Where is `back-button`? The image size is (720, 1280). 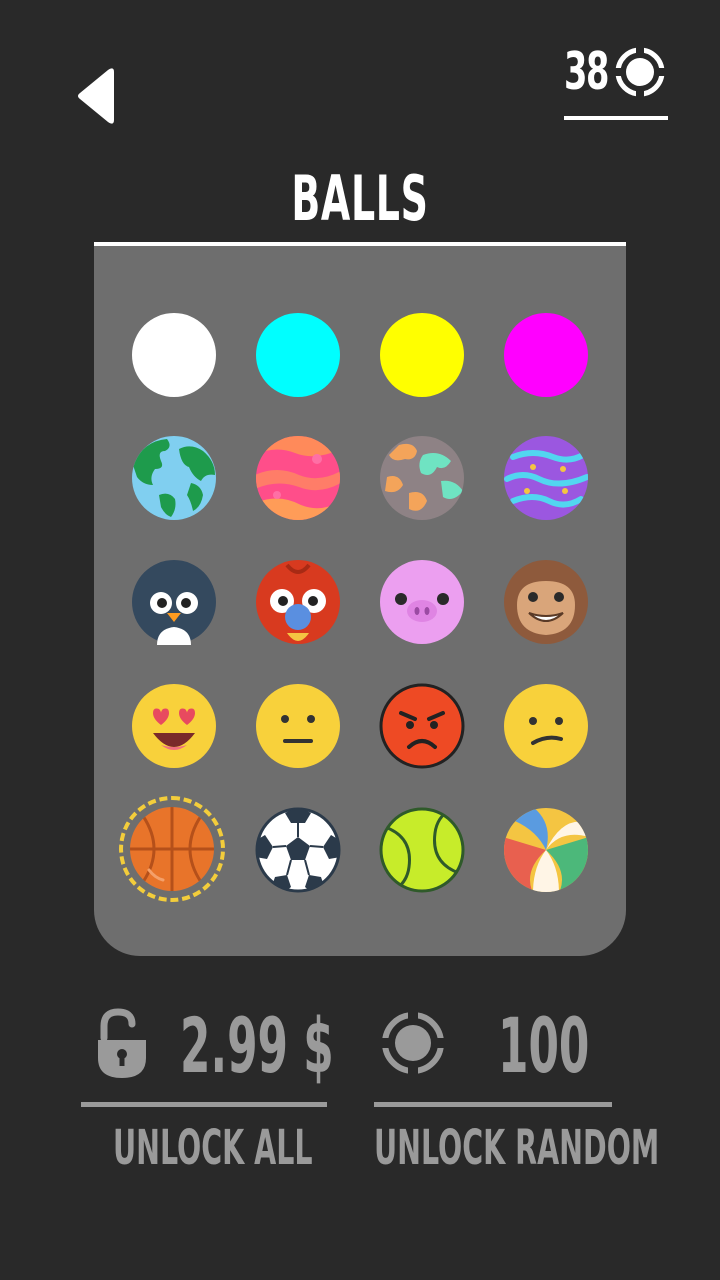
back-button is located at coordinates (97, 96).